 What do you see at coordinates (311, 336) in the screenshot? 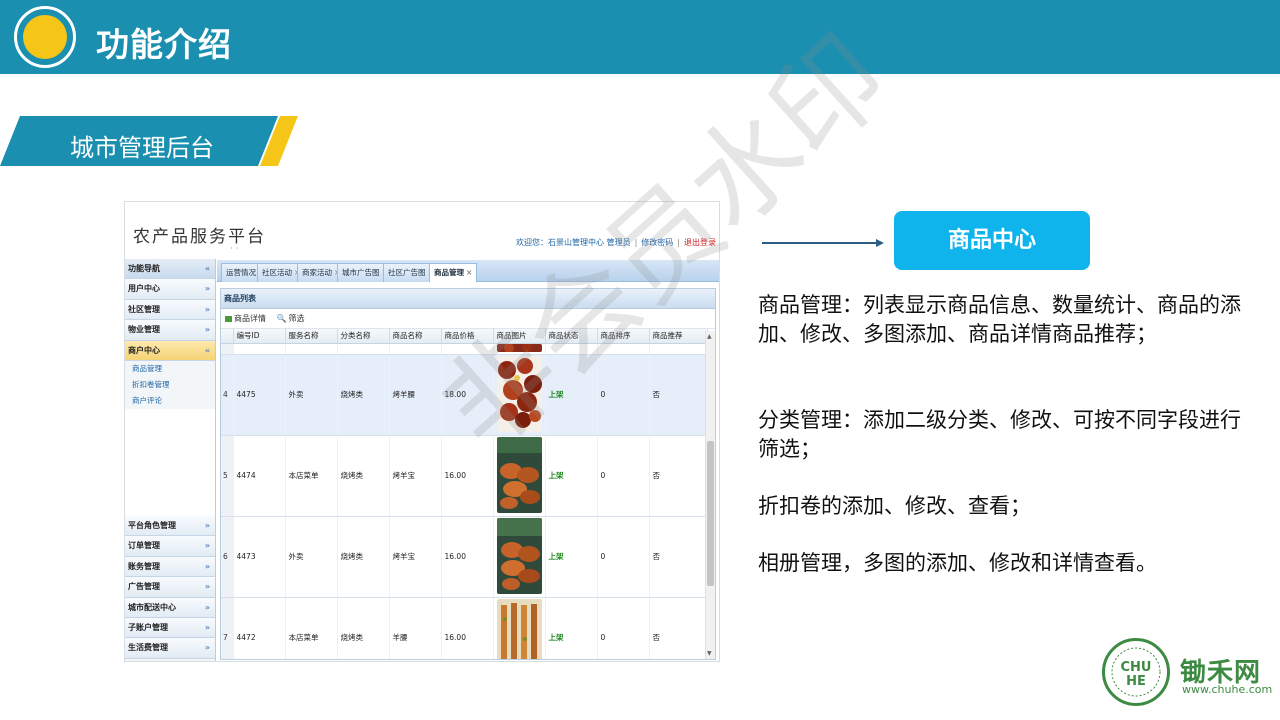
I see `column-header: 服务名称` at bounding box center [311, 336].